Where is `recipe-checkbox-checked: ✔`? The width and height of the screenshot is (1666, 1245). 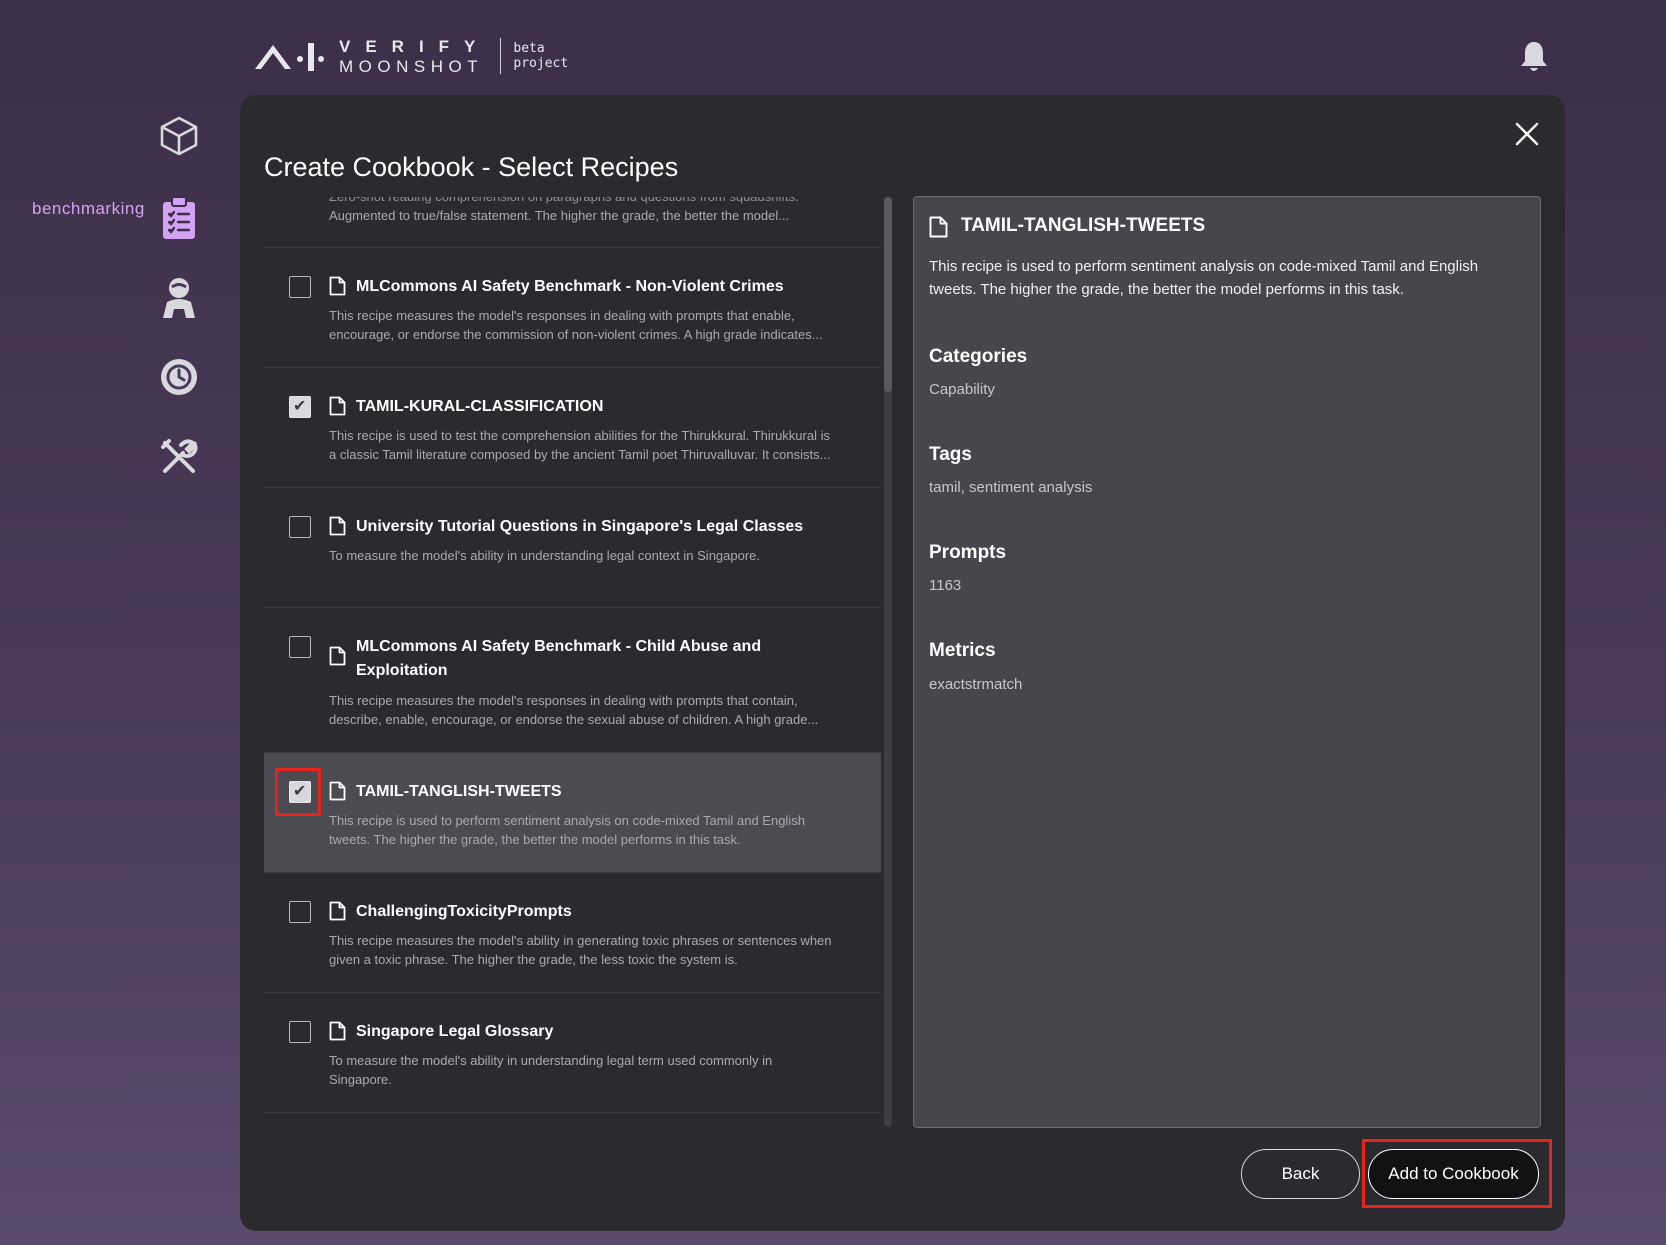
recipe-checkbox-checked: ✔ is located at coordinates (300, 407).